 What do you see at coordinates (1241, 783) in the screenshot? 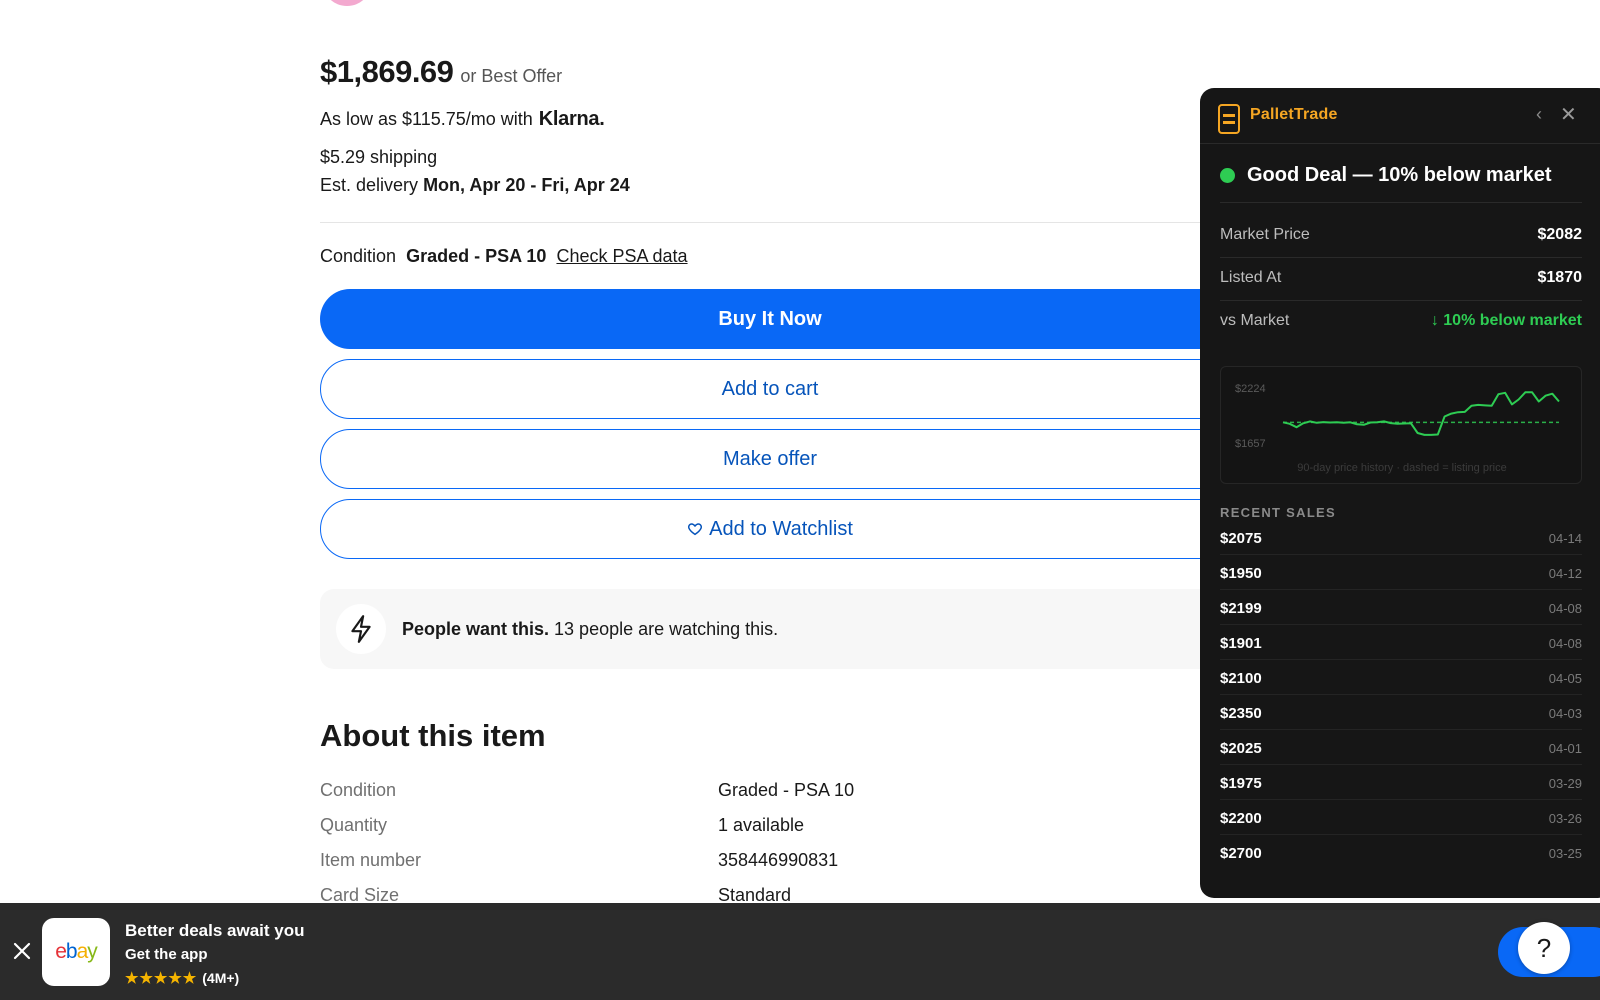
I see `sale-price: $1975` at bounding box center [1241, 783].